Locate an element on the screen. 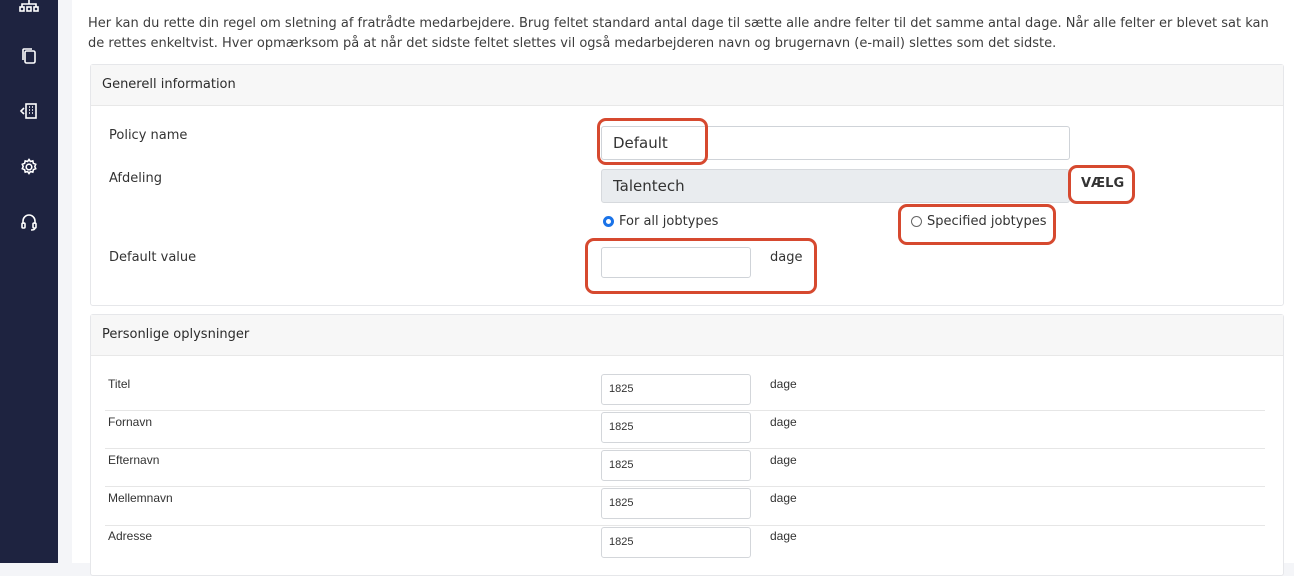 The width and height of the screenshot is (1294, 576). personal-information-header: Personlige oplysninger is located at coordinates (687, 335).